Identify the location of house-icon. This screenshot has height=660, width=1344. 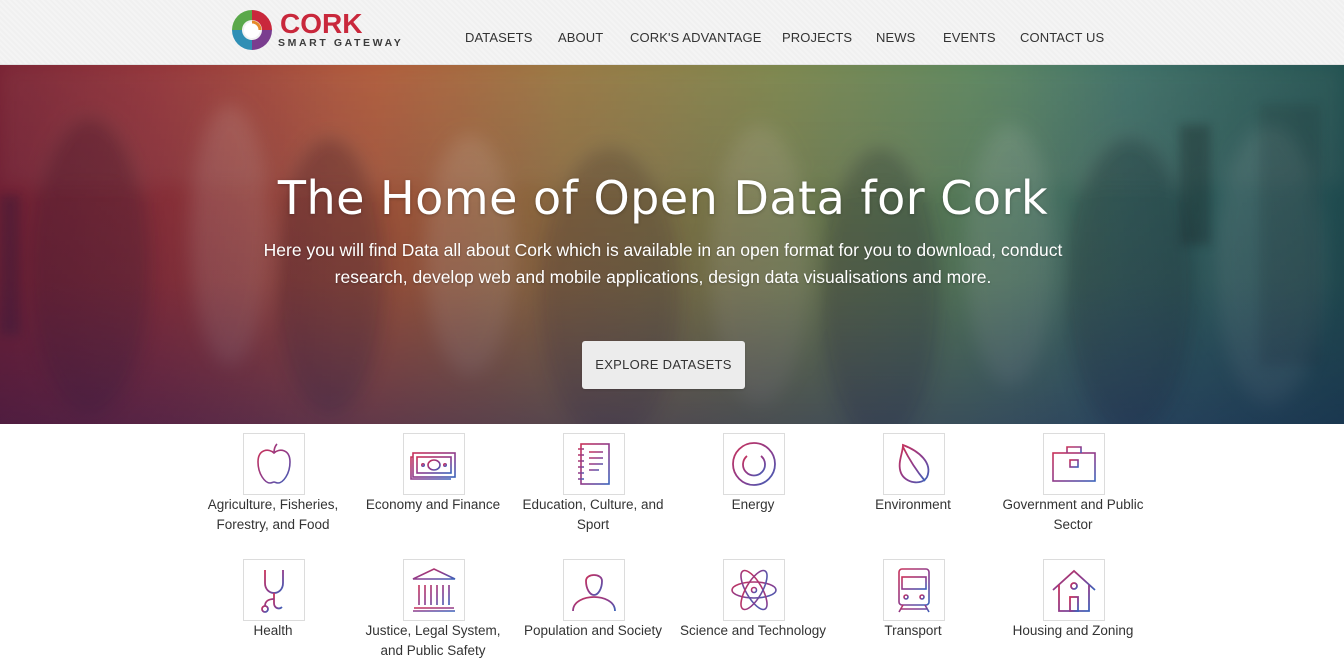
(1074, 590).